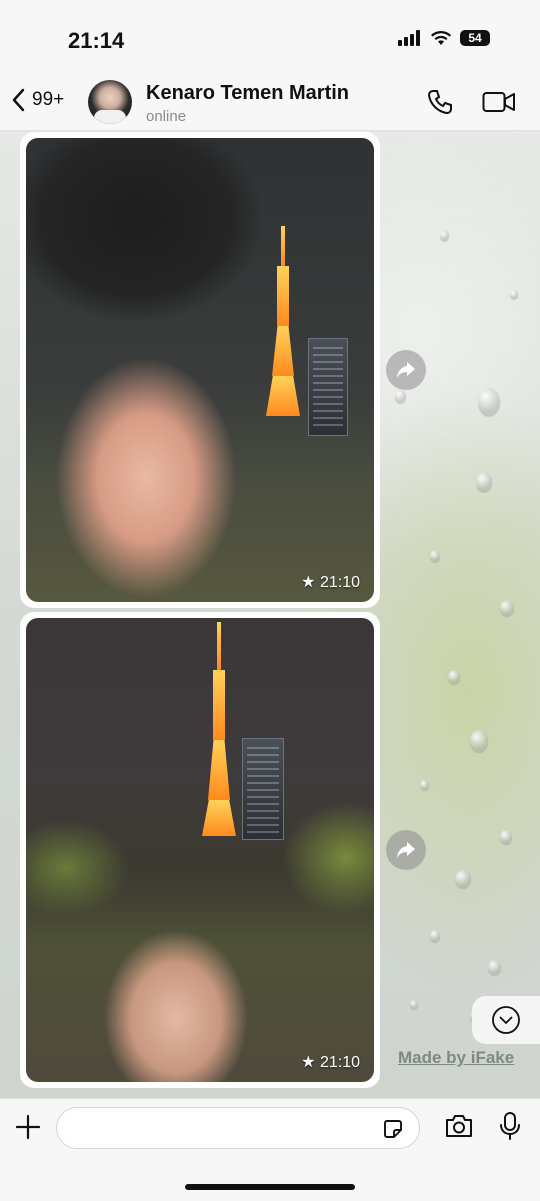 Image resolution: width=540 pixels, height=1201 pixels. I want to click on chat-header: 99+ Kenaro Temen Martin online, so click(270, 105).